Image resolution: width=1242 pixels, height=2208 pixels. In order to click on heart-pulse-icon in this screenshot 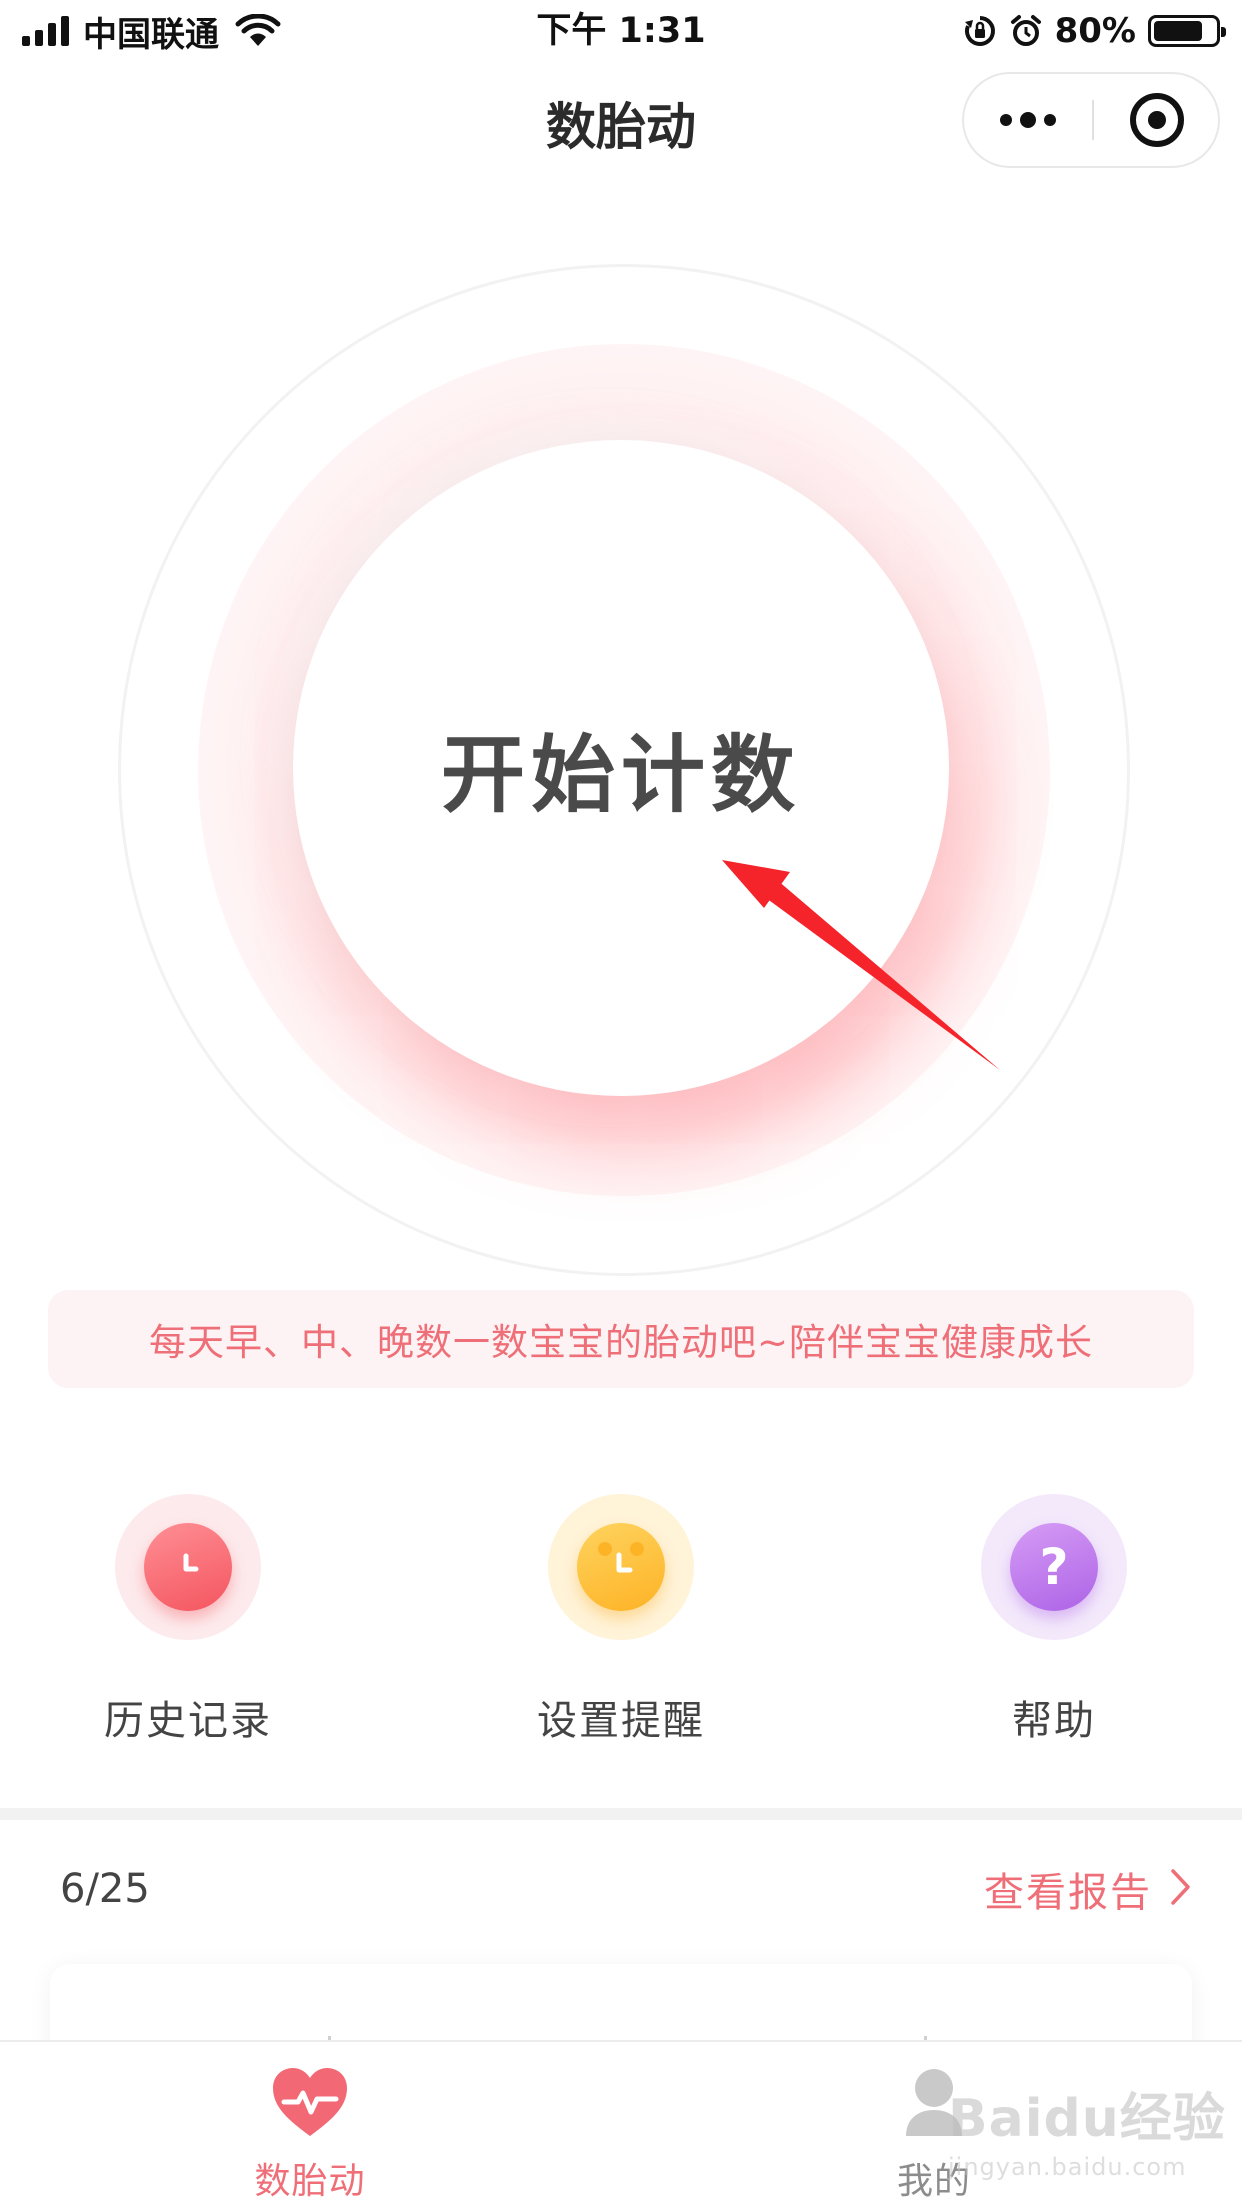, I will do `click(310, 2102)`.